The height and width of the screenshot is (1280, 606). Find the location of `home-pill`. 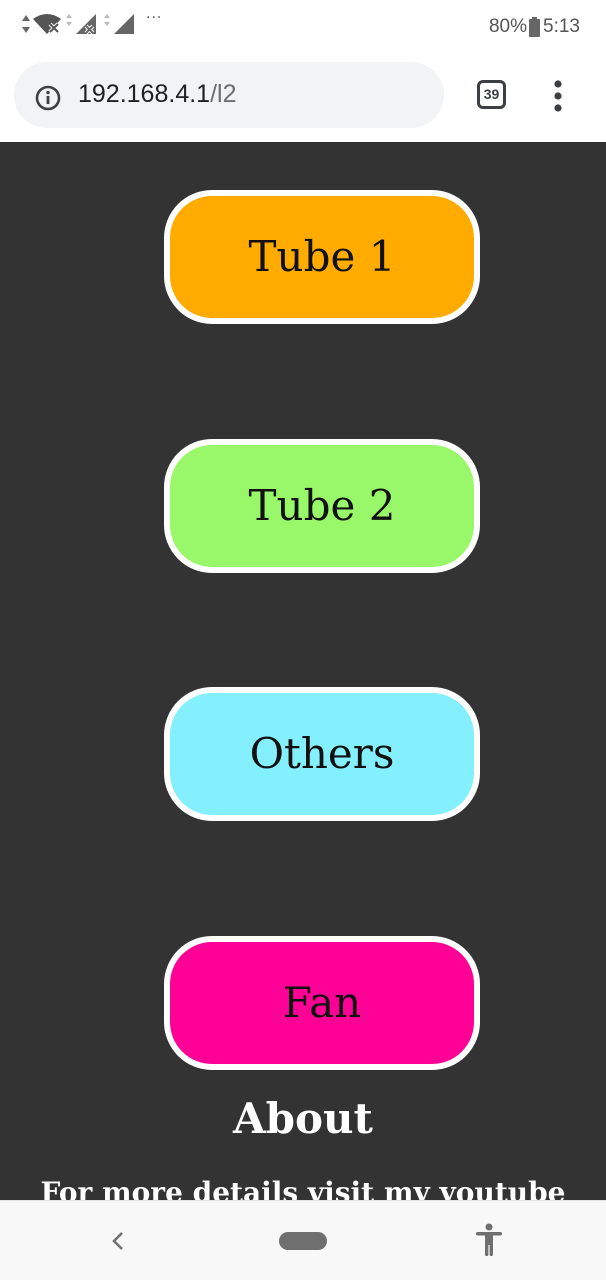

home-pill is located at coordinates (303, 1241).